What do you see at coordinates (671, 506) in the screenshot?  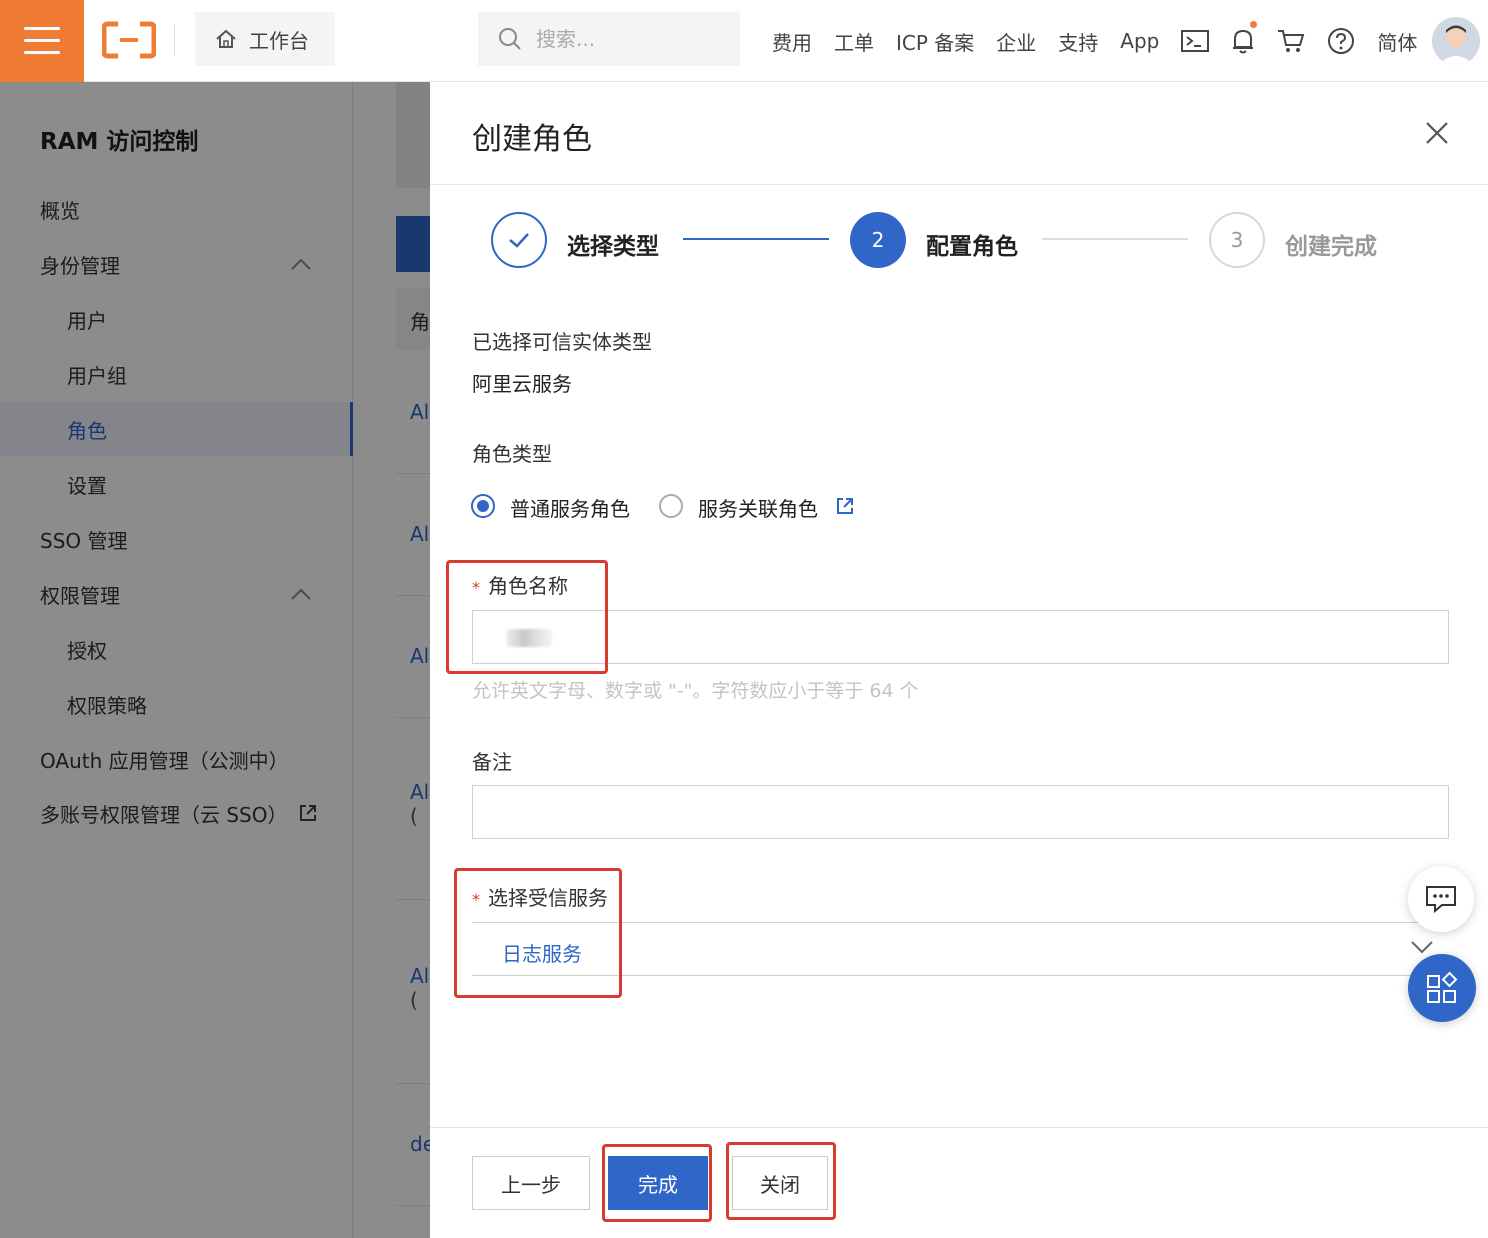 I see `radio-service-linked-role` at bounding box center [671, 506].